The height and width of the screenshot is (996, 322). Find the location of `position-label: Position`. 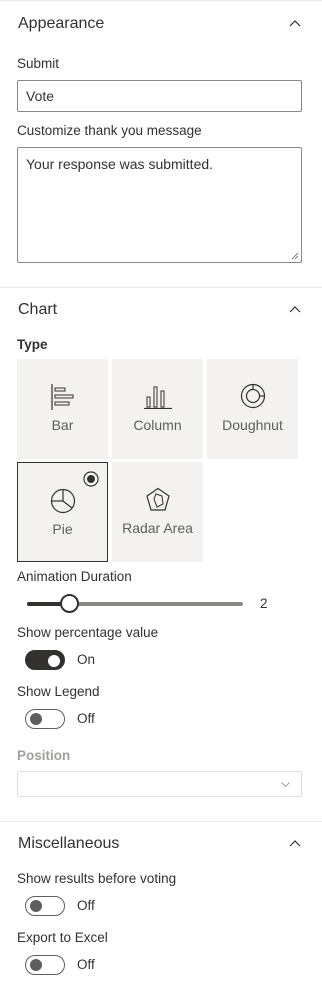

position-label: Position is located at coordinates (44, 755).